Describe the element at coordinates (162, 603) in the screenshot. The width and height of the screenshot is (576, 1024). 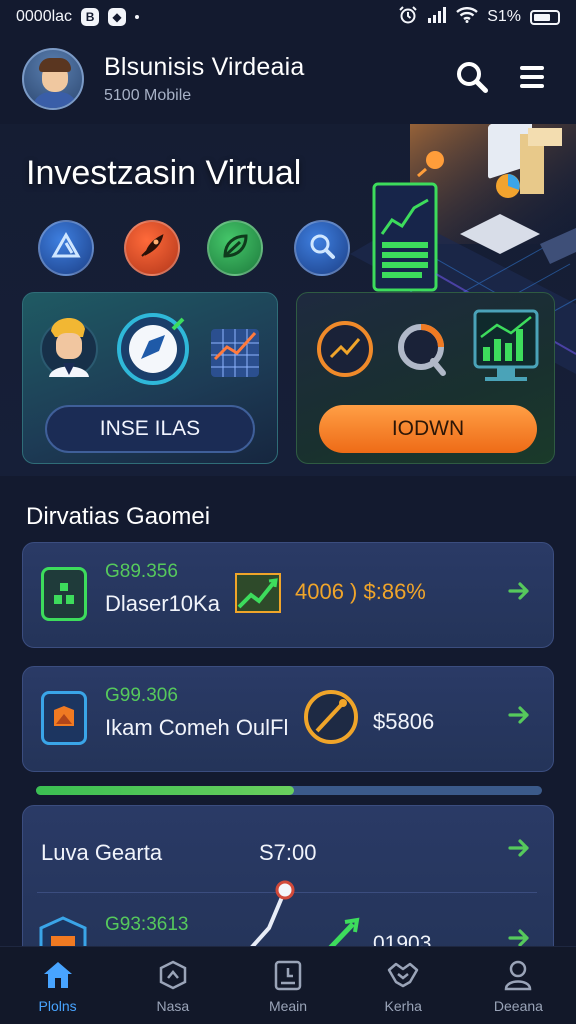
I see `list-item-name: Dlaser10Ka` at that location.